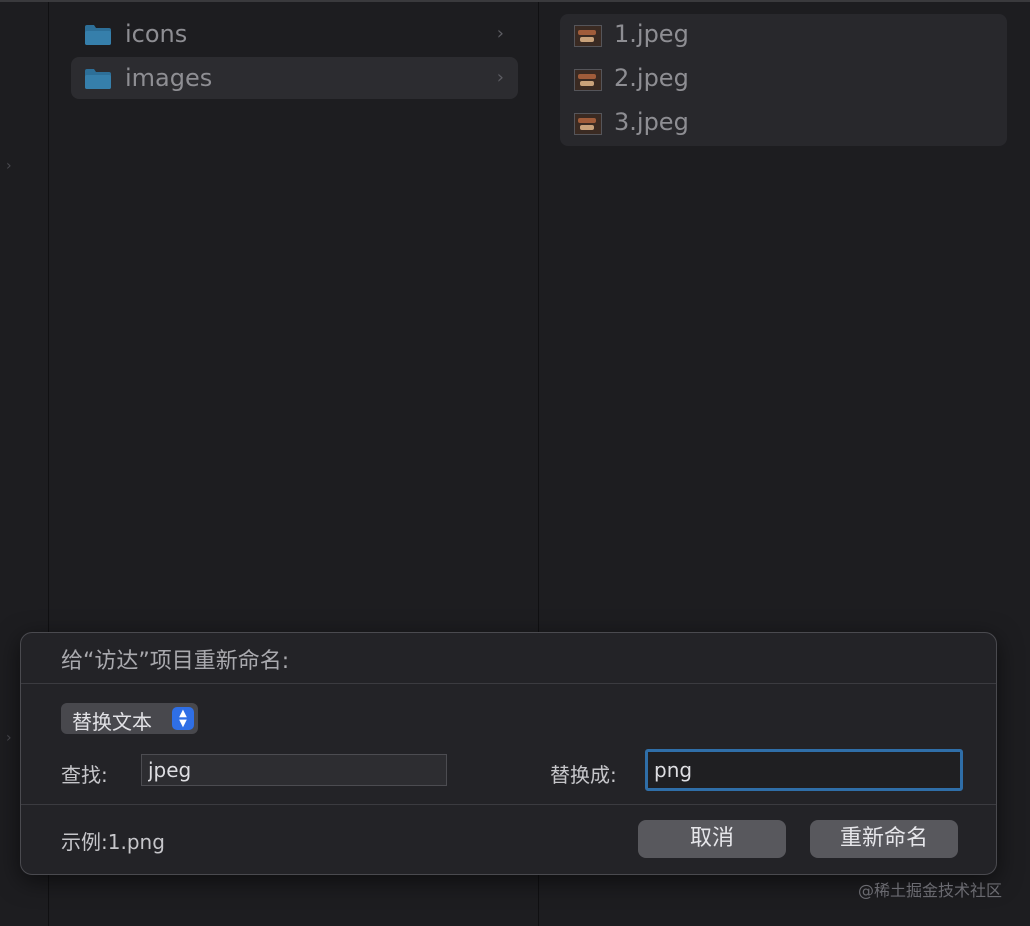 The width and height of the screenshot is (1030, 926). I want to click on example-preview: 示例:1.png, so click(113, 842).